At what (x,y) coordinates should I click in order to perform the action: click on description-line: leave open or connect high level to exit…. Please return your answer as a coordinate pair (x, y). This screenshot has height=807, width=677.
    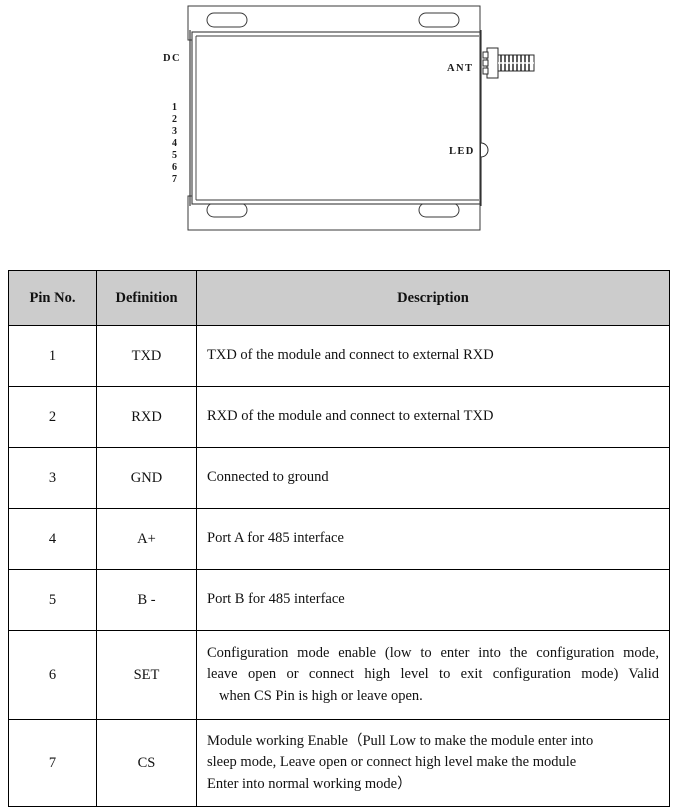
    Looking at the image, I should click on (433, 674).